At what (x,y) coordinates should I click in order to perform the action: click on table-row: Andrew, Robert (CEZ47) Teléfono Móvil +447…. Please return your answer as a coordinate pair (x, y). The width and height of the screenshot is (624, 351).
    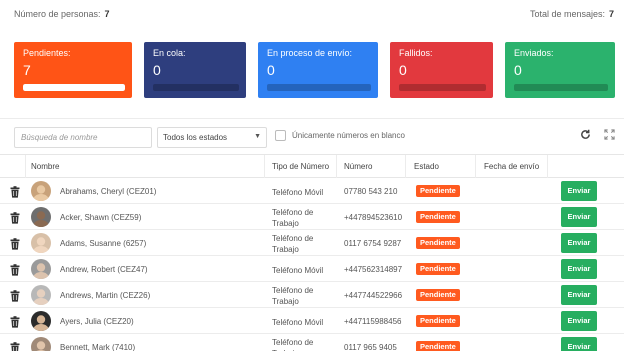
    Looking at the image, I should click on (312, 269).